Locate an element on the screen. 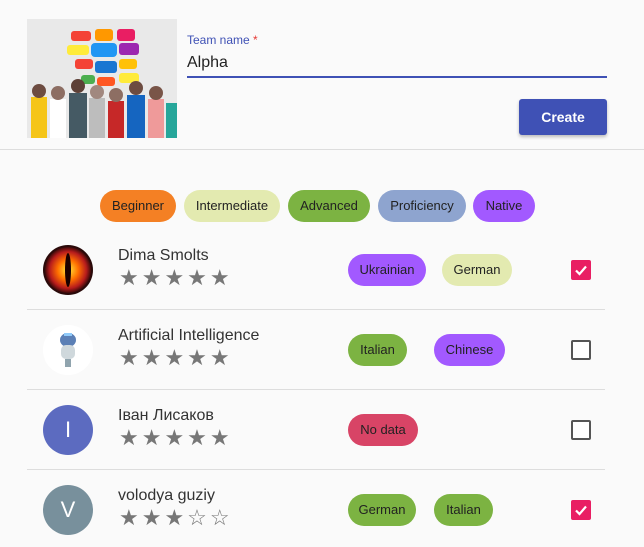 The width and height of the screenshot is (644, 547). avatar-eye-image is located at coordinates (68, 270).